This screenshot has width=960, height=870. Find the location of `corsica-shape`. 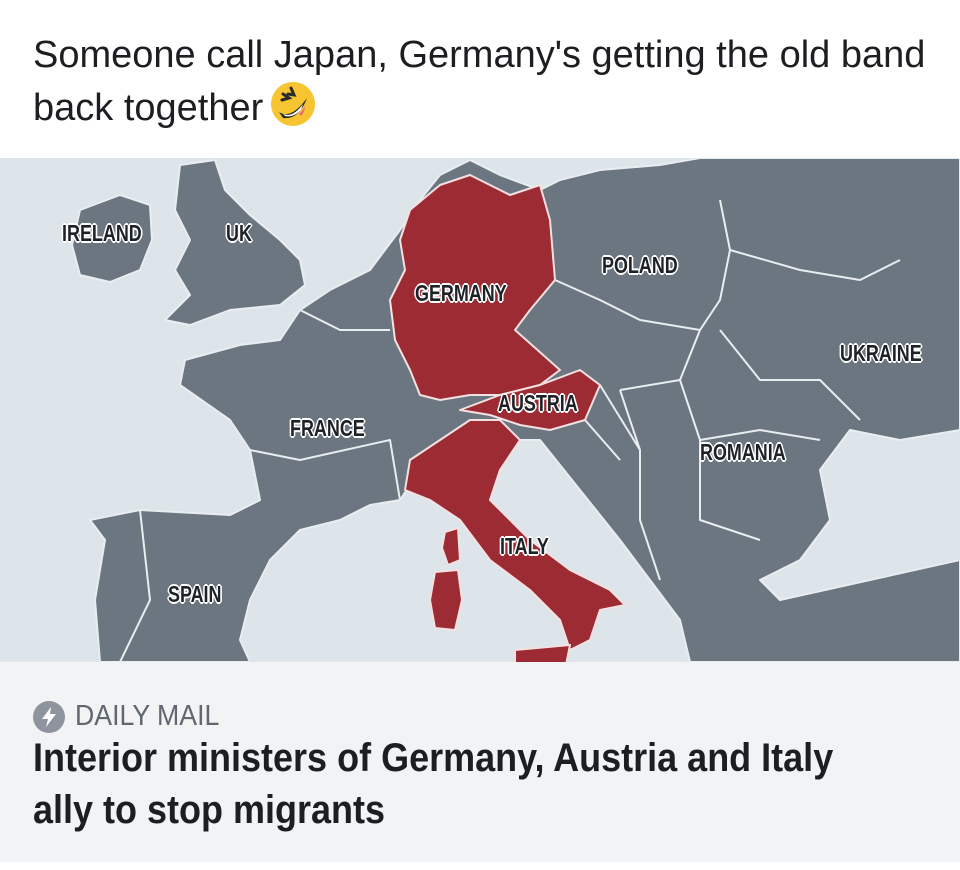

corsica-shape is located at coordinates (451, 546).